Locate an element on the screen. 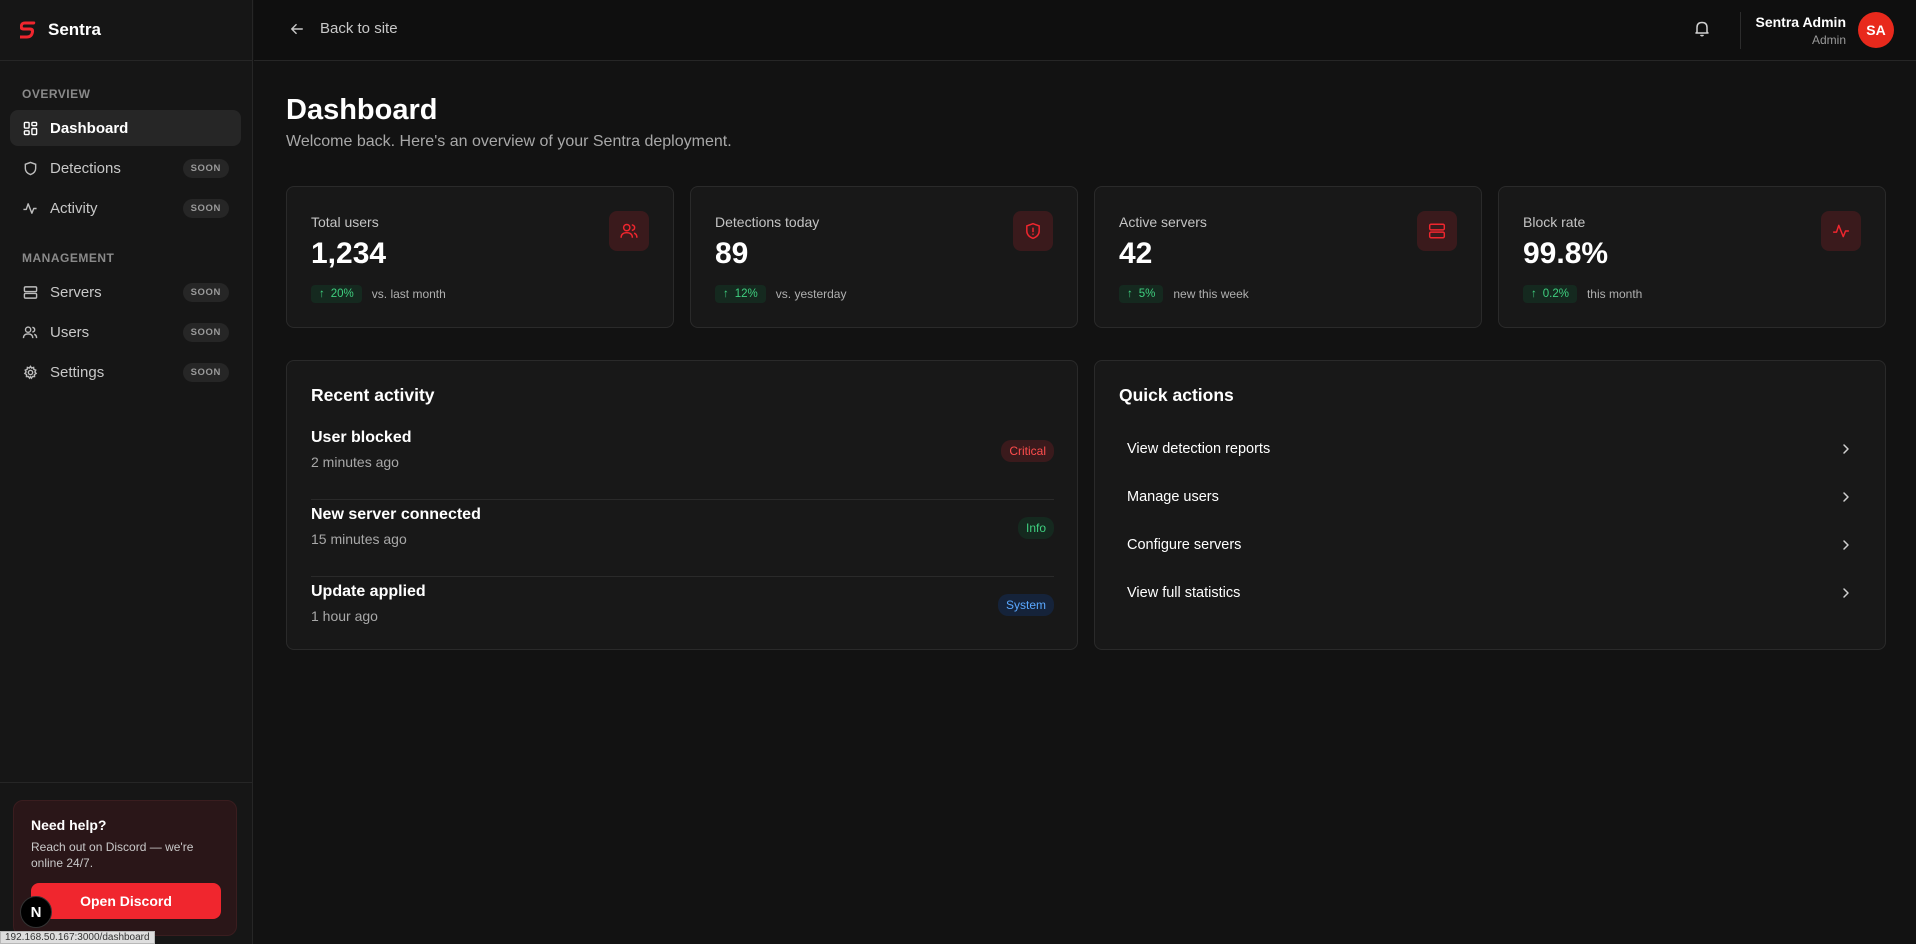 This screenshot has width=1916, height=944. stat-label: Active servers is located at coordinates (1163, 222).